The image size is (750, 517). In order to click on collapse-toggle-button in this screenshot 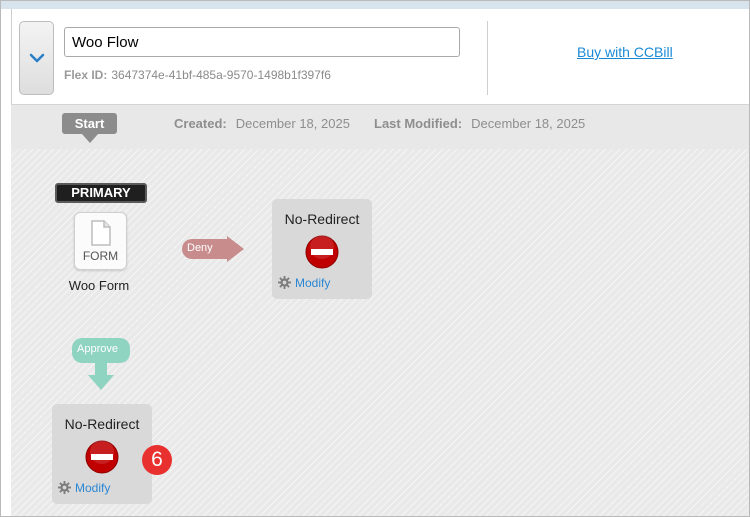, I will do `click(36, 58)`.